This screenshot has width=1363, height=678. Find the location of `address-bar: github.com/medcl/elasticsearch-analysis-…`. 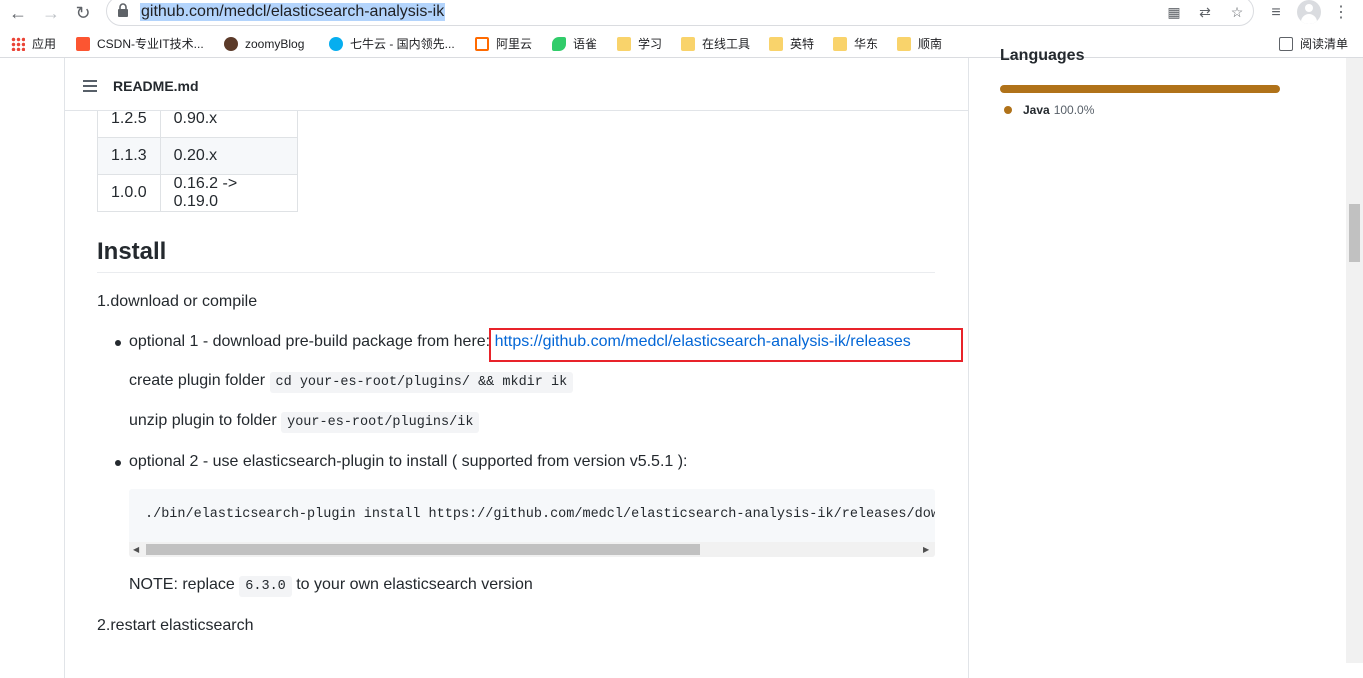

address-bar: github.com/medcl/elasticsearch-analysis-… is located at coordinates (680, 13).